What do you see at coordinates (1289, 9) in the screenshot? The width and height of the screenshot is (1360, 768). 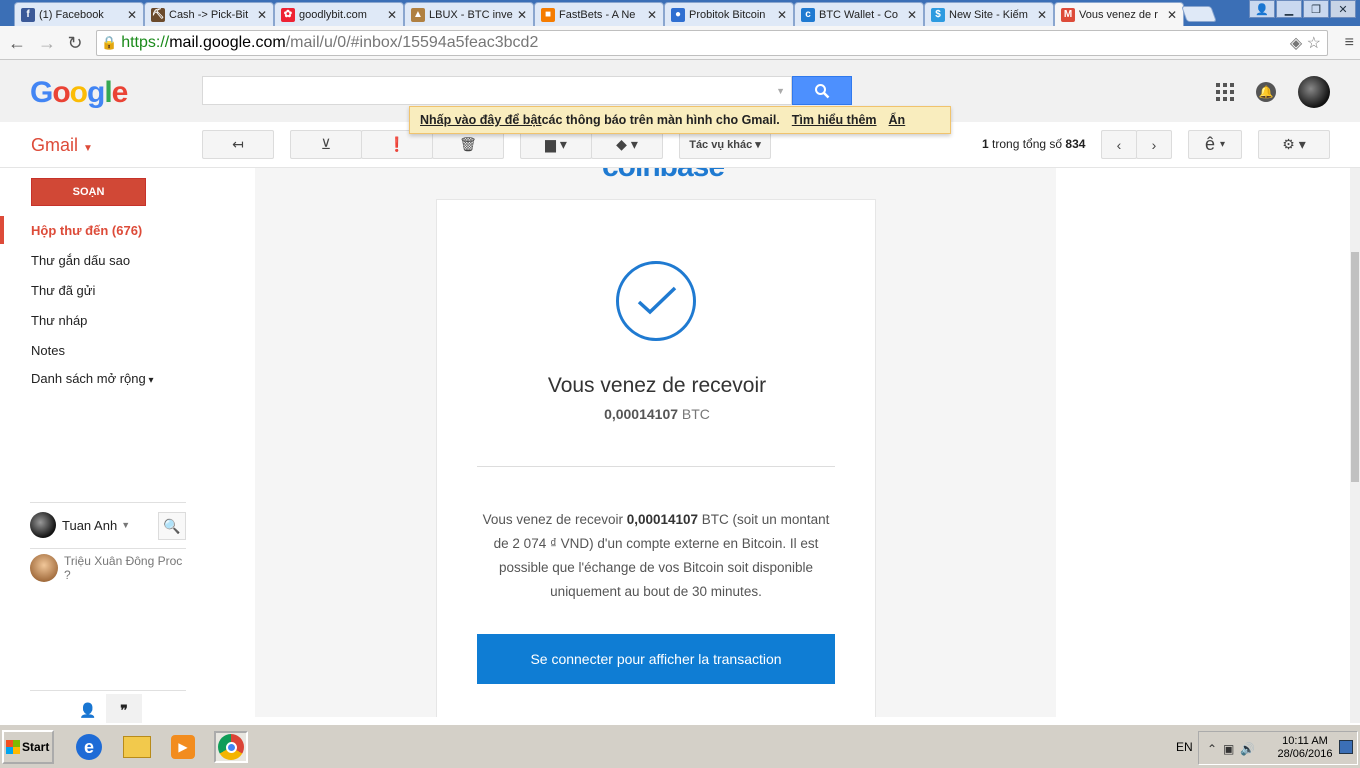 I see `minimize-icon: ▁` at bounding box center [1289, 9].